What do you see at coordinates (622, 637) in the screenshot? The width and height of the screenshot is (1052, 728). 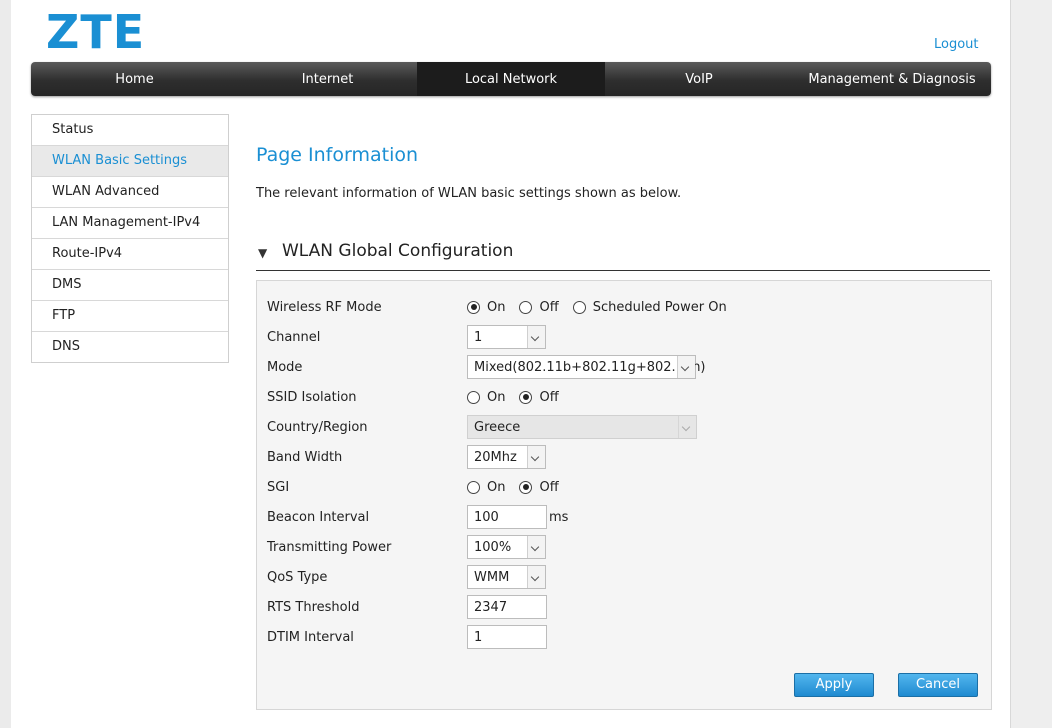 I see `row-dtim-interval: DTIM Interval 1` at bounding box center [622, 637].